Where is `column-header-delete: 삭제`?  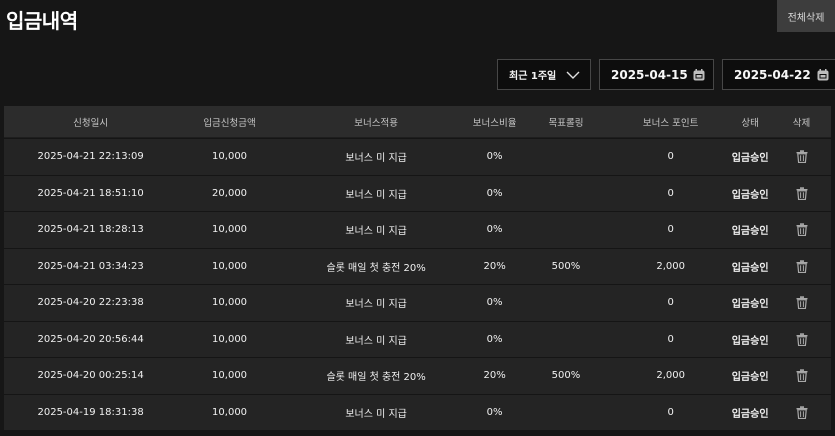
column-header-delete: 삭제 is located at coordinates (801, 123).